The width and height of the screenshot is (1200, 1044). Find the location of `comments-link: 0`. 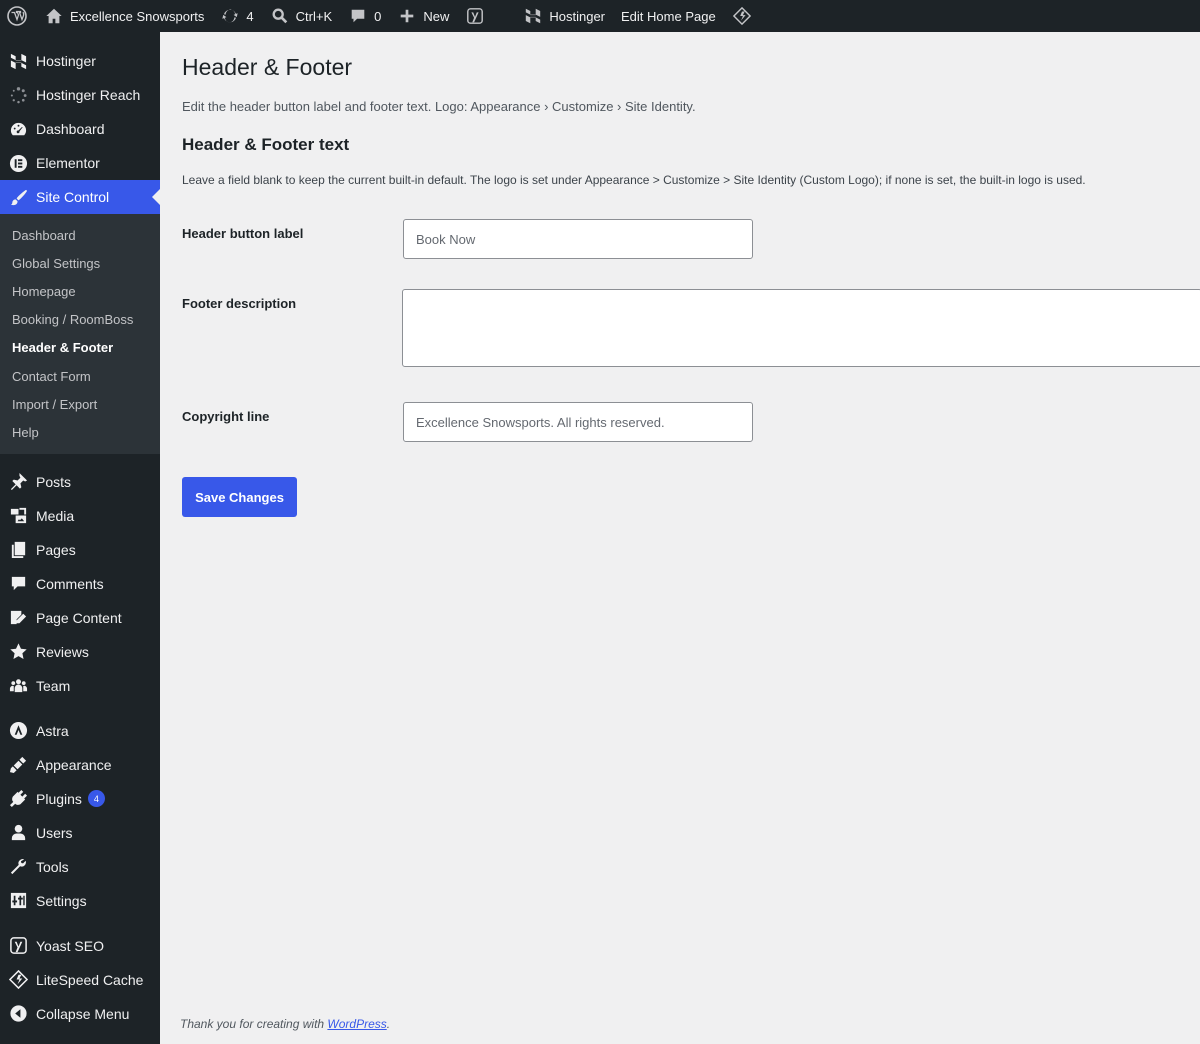

comments-link: 0 is located at coordinates (364, 16).